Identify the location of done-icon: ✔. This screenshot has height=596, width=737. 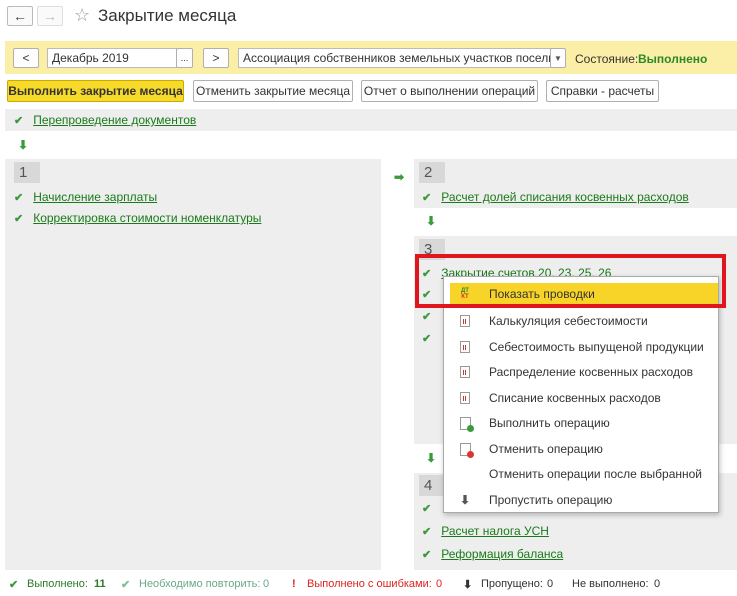
(14, 585).